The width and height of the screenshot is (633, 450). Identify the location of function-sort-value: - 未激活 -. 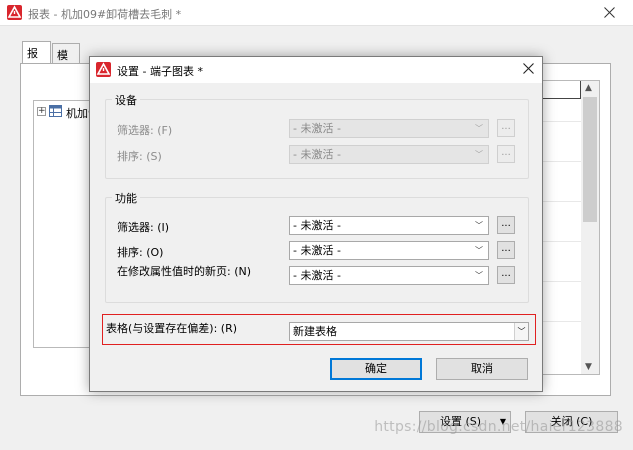
(317, 250).